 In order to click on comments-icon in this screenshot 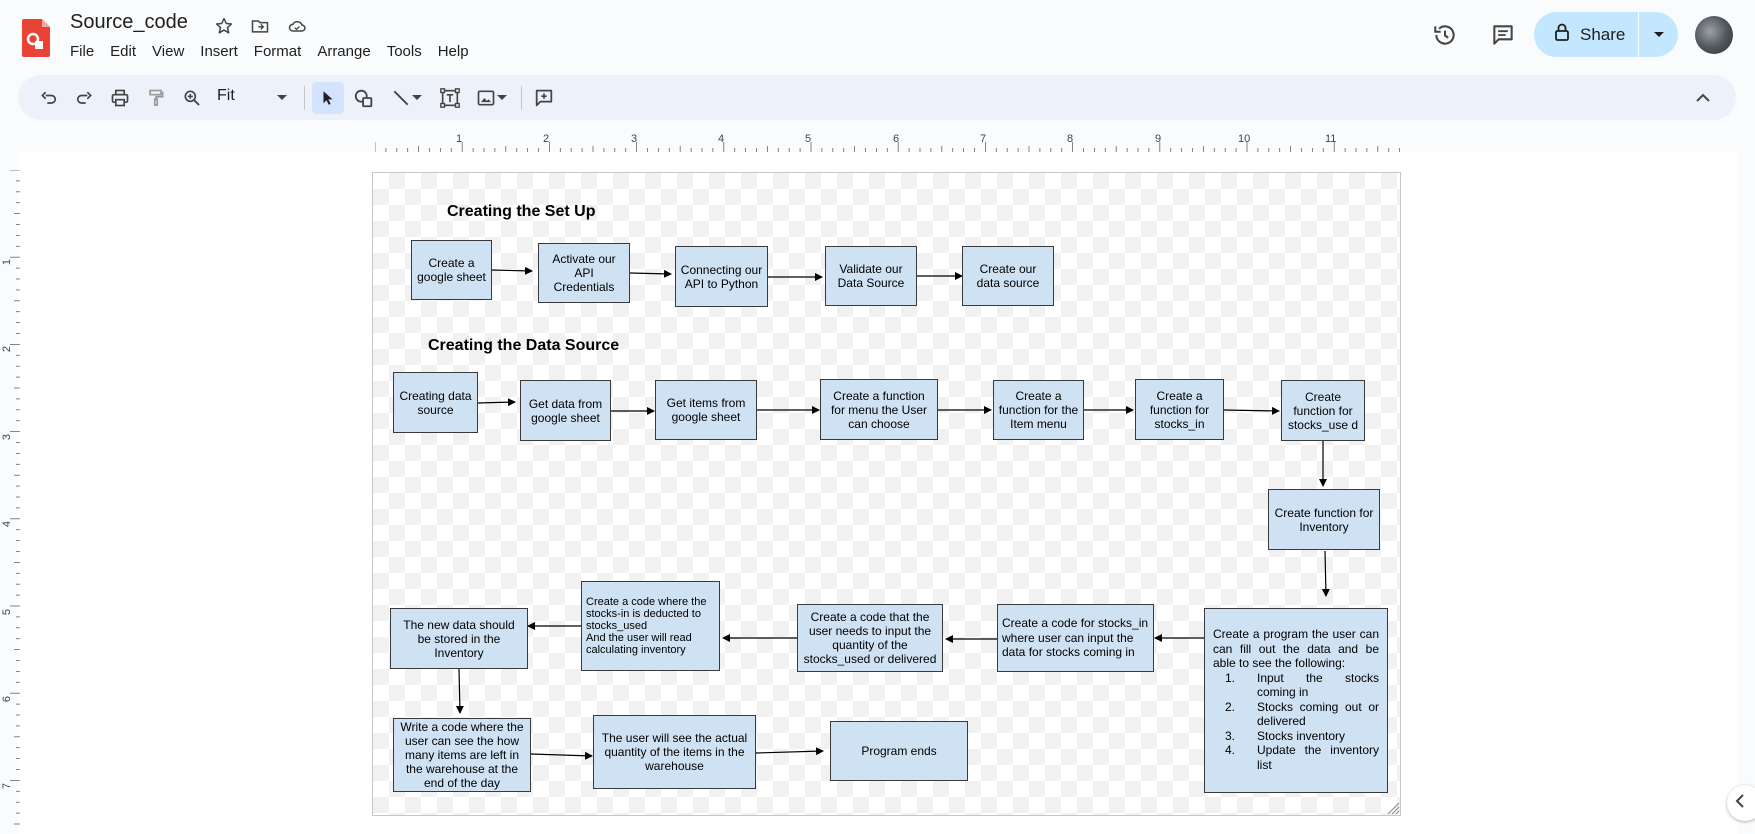, I will do `click(1503, 35)`.